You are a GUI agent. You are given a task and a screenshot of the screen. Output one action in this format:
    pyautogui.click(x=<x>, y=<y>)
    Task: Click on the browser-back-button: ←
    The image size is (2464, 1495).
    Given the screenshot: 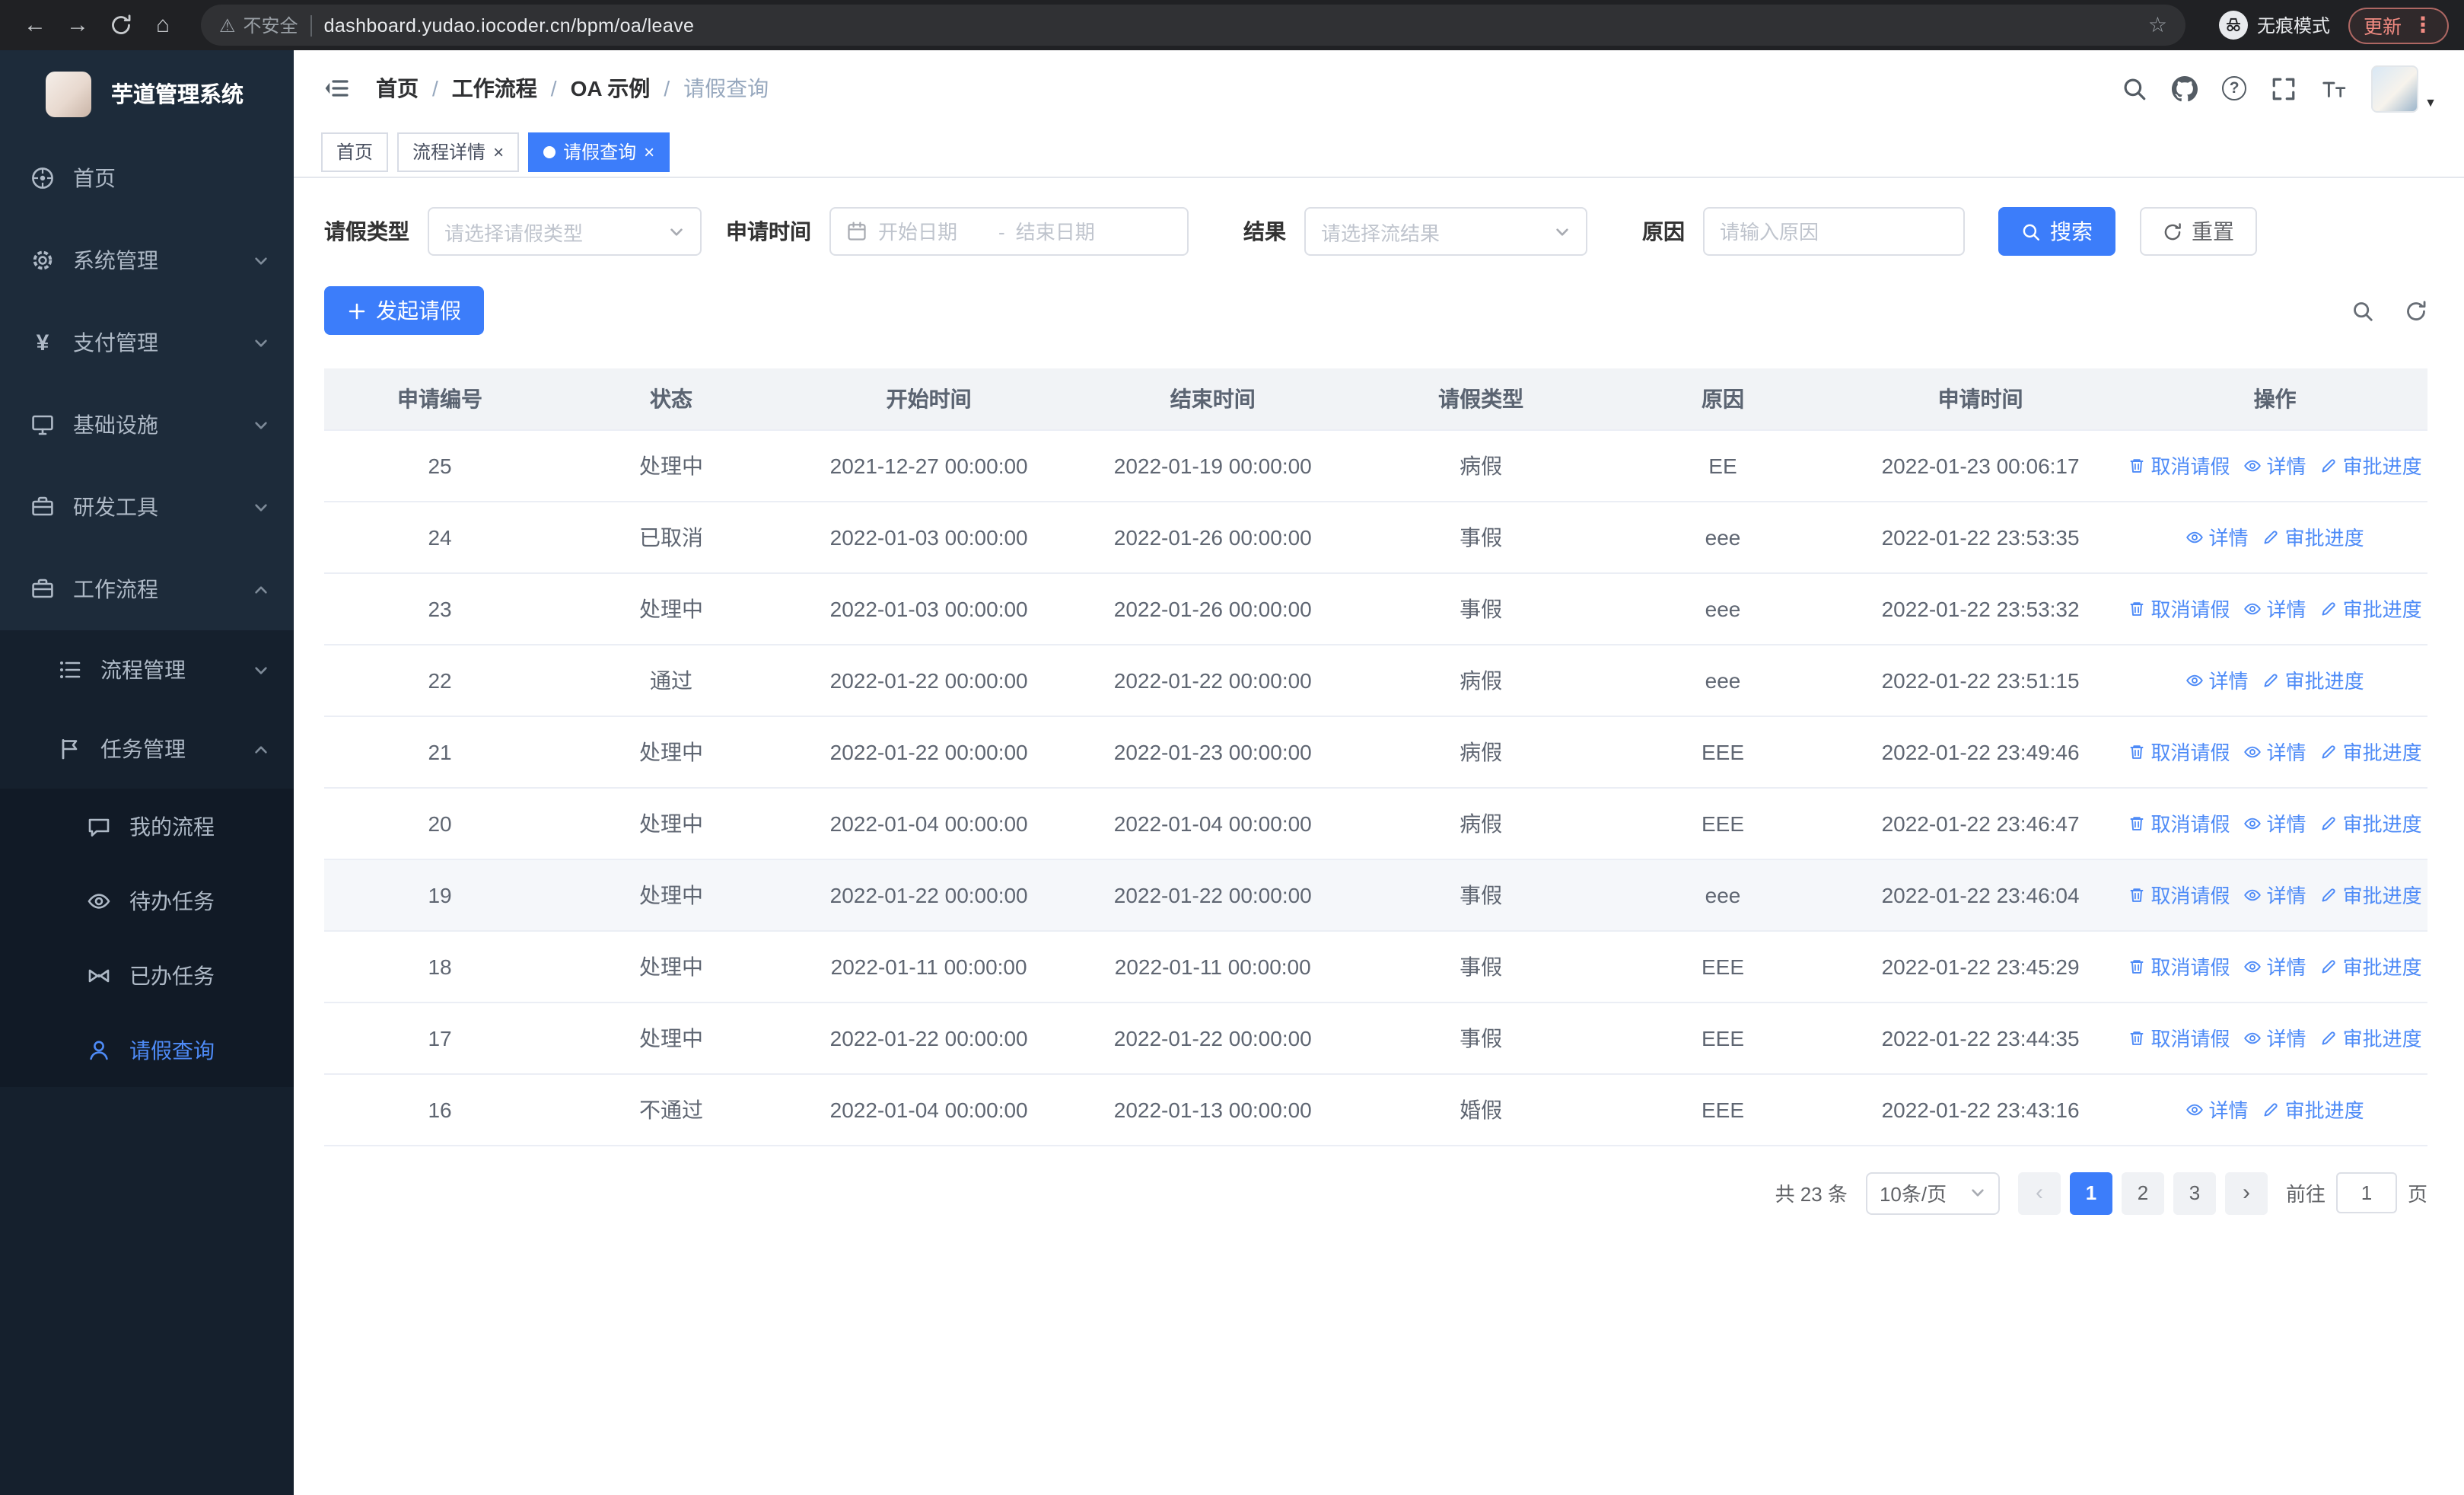 What is the action you would take?
    pyautogui.click(x=35, y=25)
    